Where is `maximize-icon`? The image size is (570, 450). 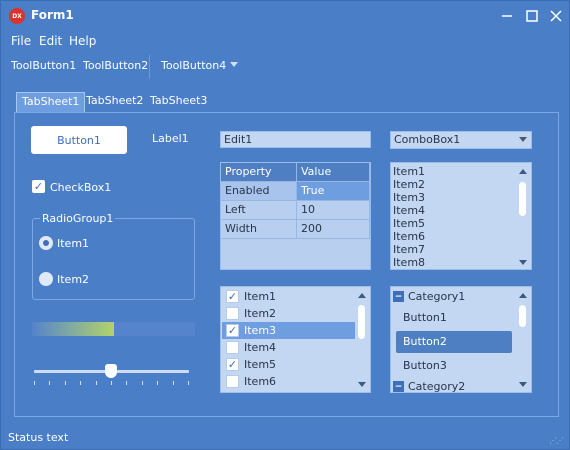 maximize-icon is located at coordinates (532, 16).